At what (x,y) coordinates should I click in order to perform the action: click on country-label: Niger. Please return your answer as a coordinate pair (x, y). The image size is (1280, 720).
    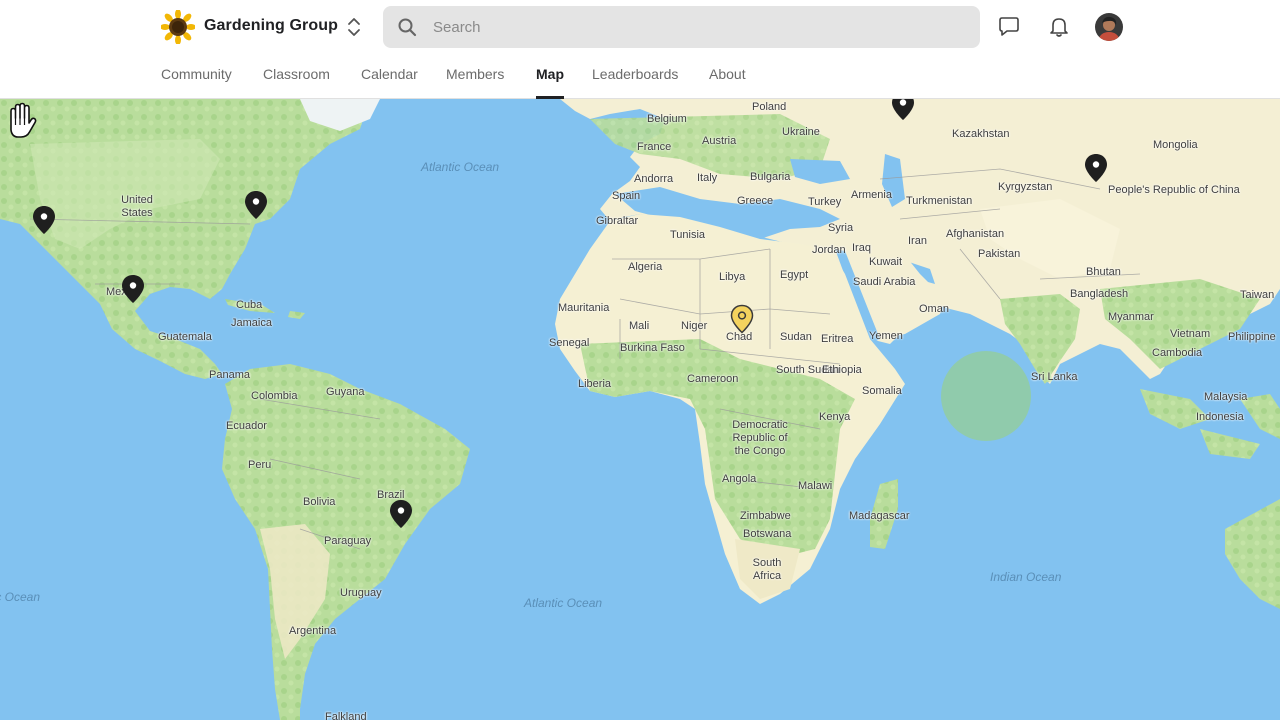
    Looking at the image, I should click on (694, 326).